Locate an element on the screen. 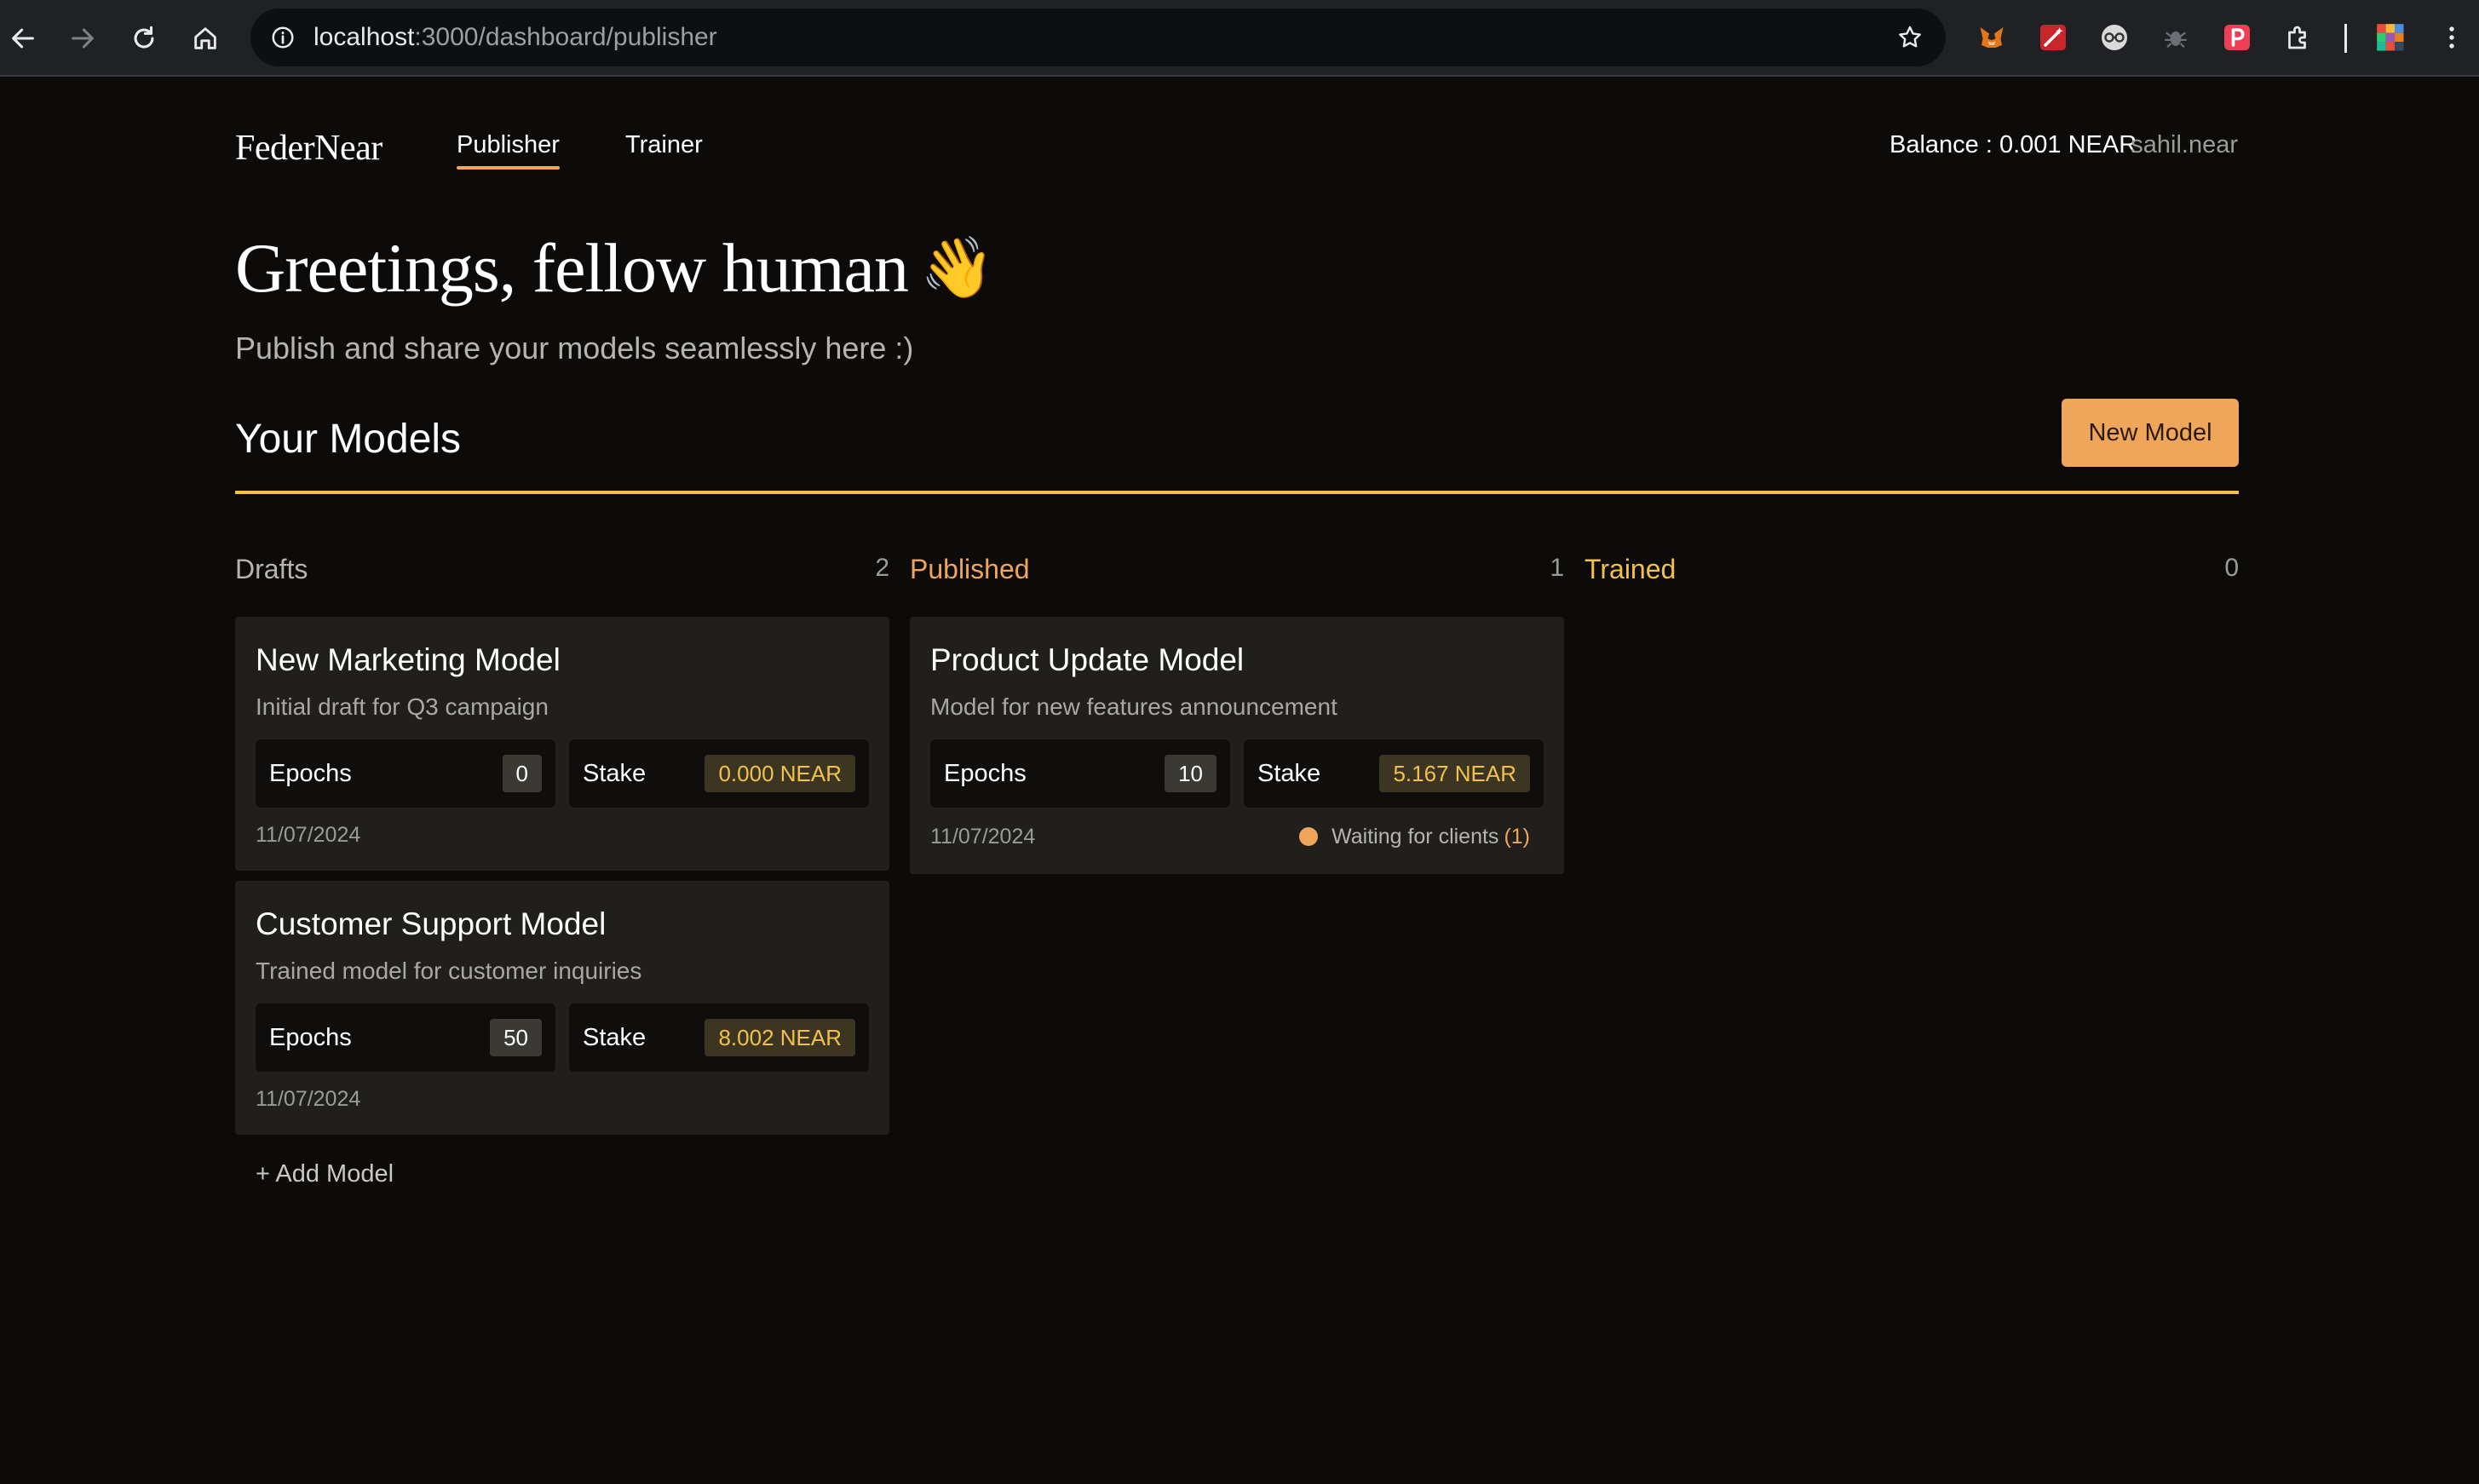  extensions-puzzle-icon is located at coordinates (2298, 37).